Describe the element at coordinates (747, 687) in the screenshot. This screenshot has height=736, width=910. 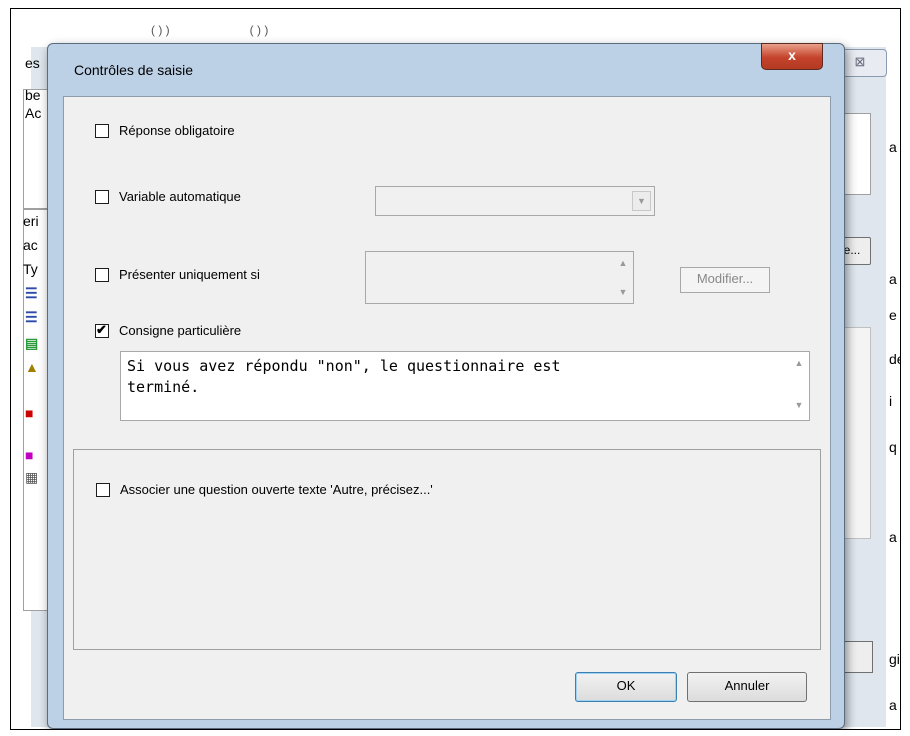
I see `cancel-button: Annuler` at that location.